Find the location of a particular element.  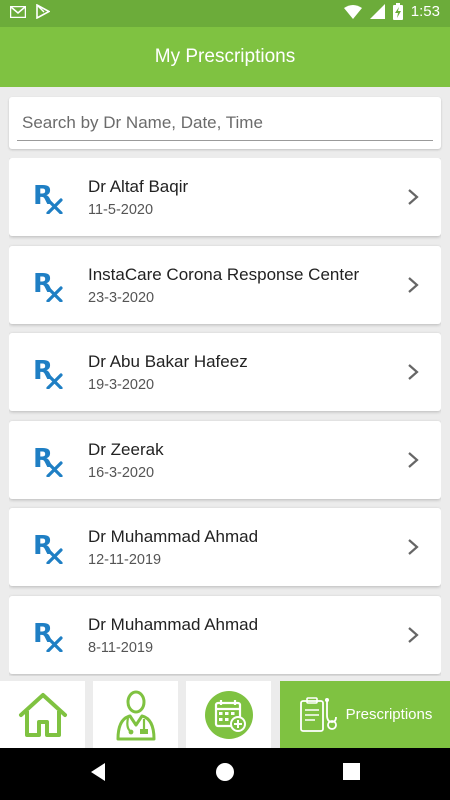

home-button-icon is located at coordinates (225, 772).